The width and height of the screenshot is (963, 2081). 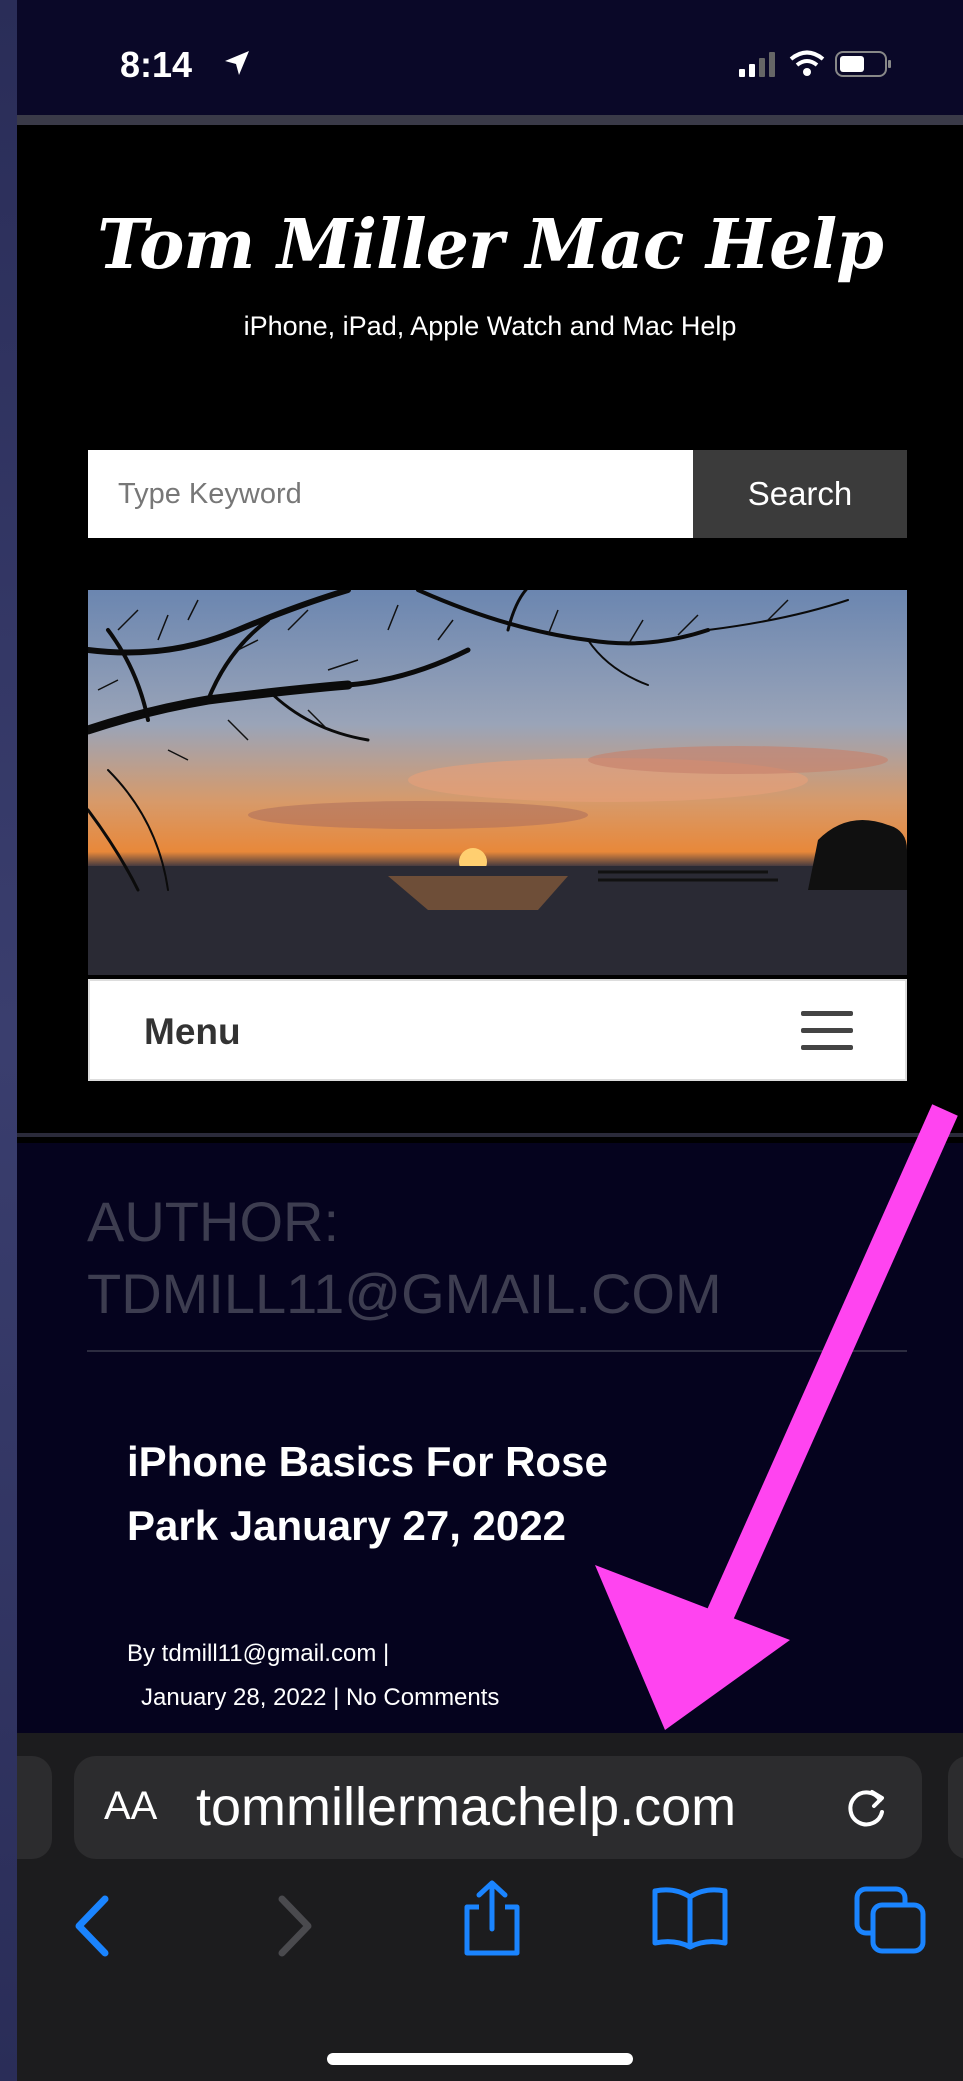 I want to click on address-bar: AA tommillermachelp.com, so click(x=498, y=1807).